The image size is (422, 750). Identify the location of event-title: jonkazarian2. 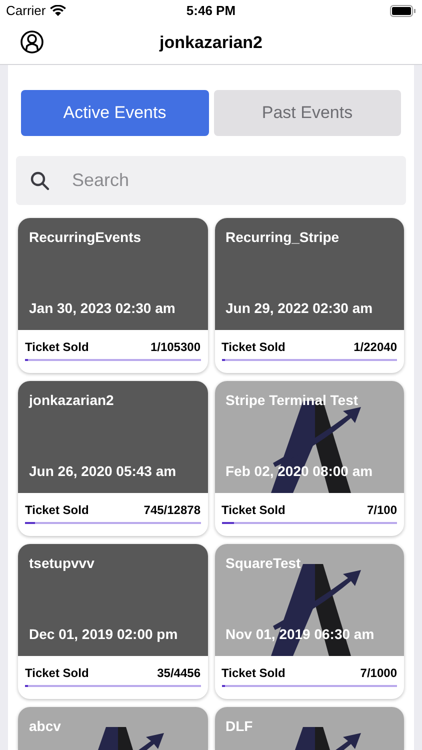
(72, 401).